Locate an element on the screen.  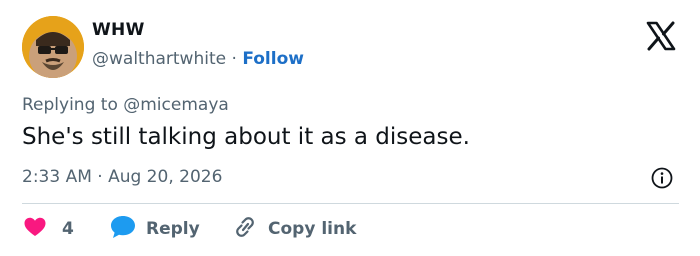
speech-bubble-icon is located at coordinates (123, 229).